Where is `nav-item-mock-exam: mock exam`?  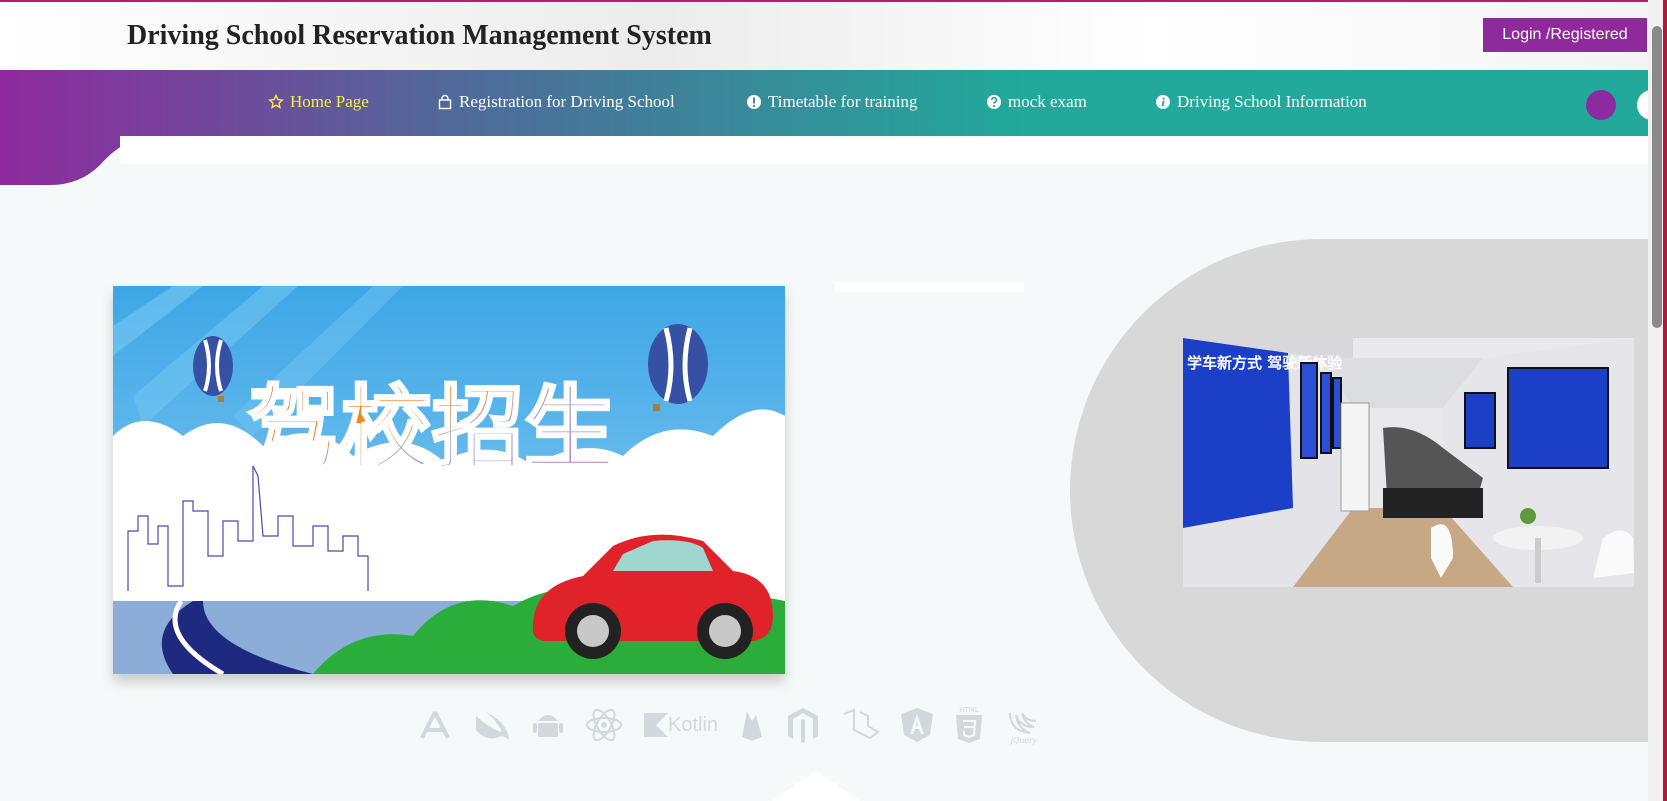 nav-item-mock-exam: mock exam is located at coordinates (1036, 102).